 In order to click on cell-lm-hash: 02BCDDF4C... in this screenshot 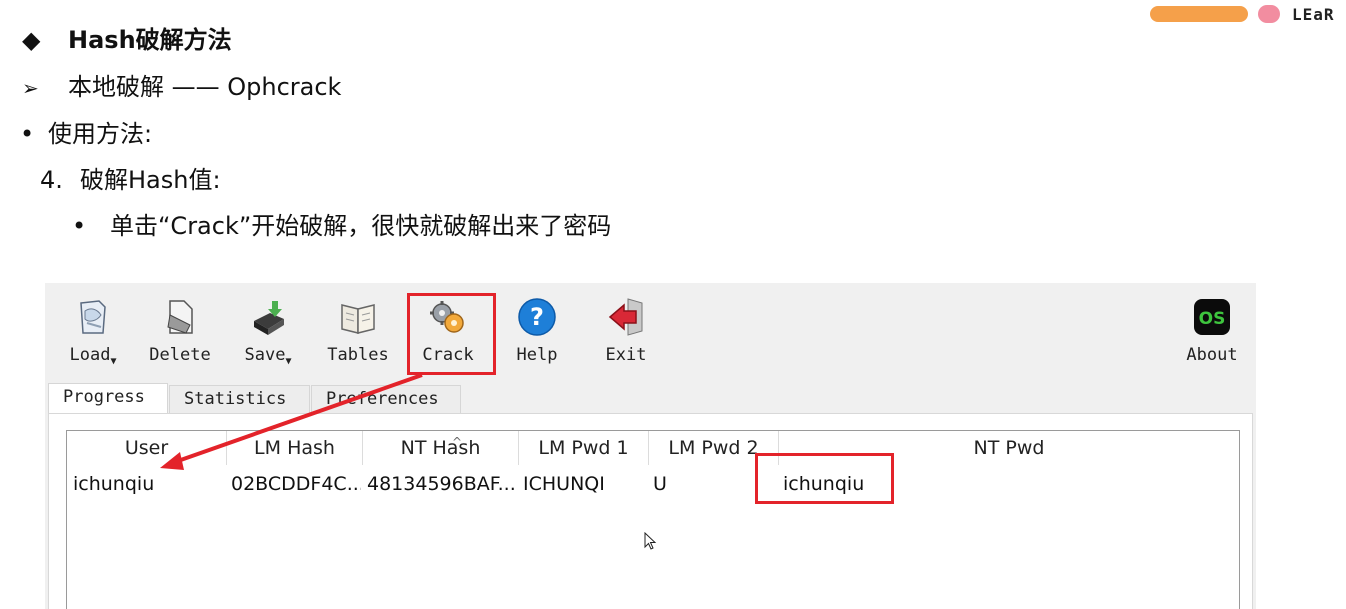, I will do `click(296, 484)`.